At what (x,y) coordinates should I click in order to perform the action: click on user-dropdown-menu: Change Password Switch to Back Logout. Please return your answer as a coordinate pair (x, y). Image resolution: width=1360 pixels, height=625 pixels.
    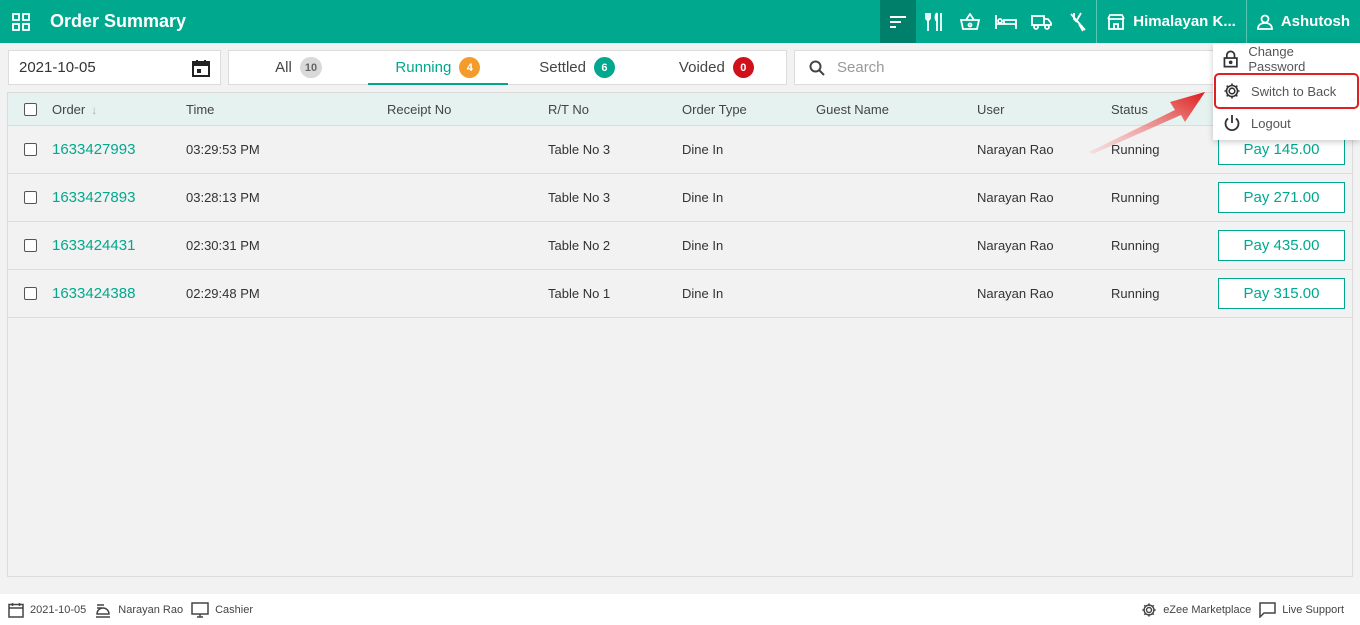
    Looking at the image, I should click on (1286, 91).